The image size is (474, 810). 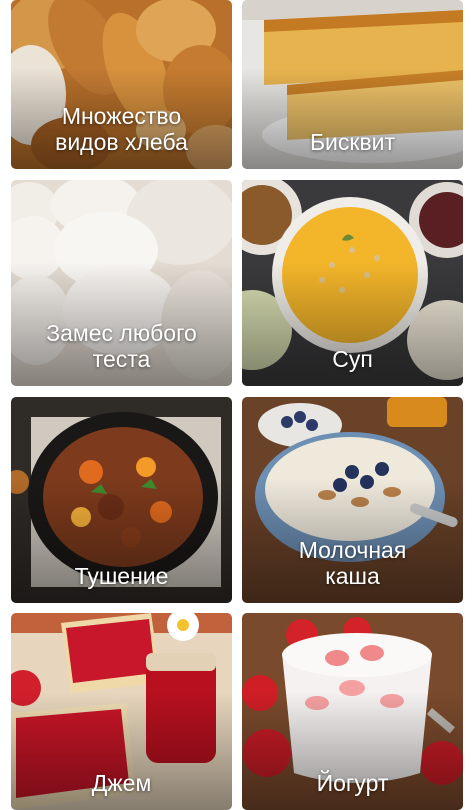 What do you see at coordinates (121, 576) in the screenshot?
I see `category-label: Тушение` at bounding box center [121, 576].